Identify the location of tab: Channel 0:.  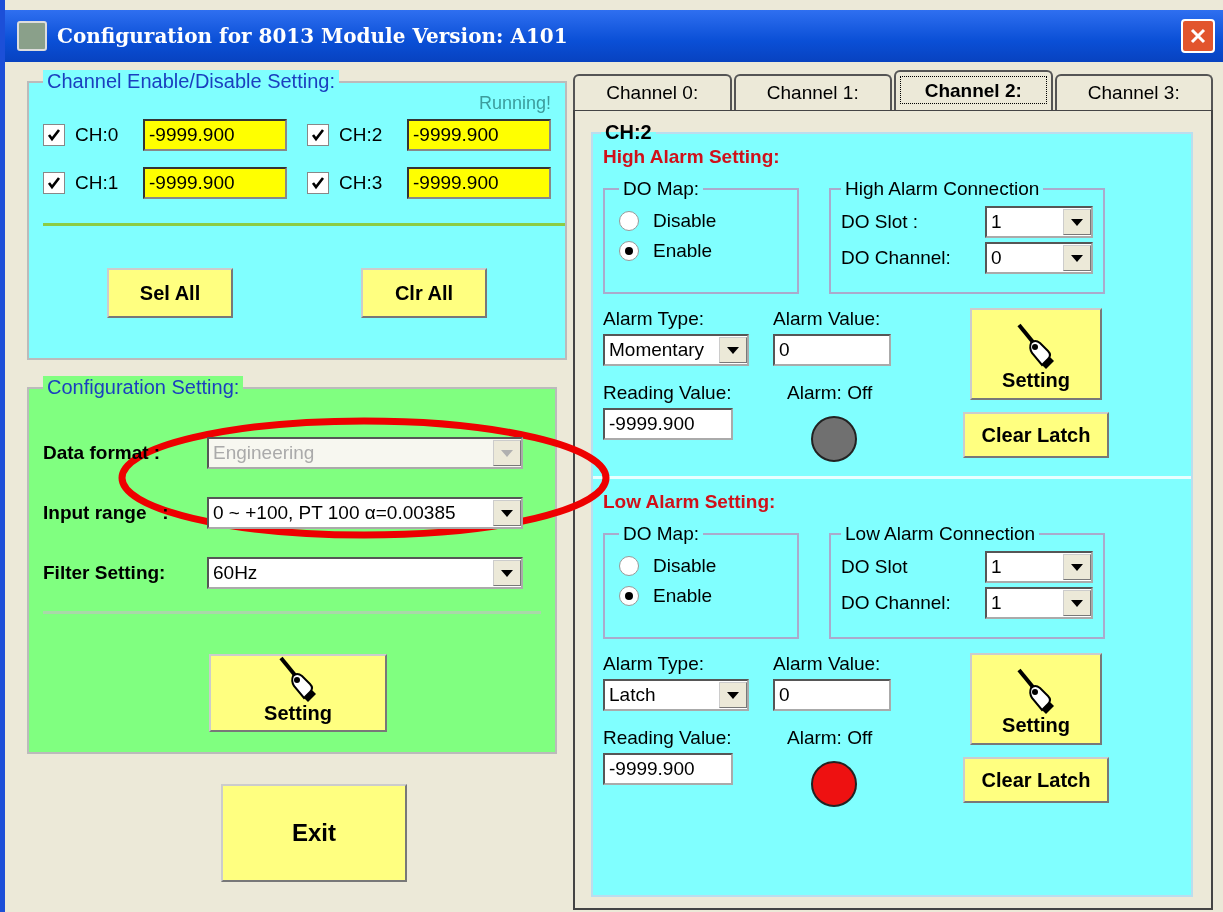
(652, 92).